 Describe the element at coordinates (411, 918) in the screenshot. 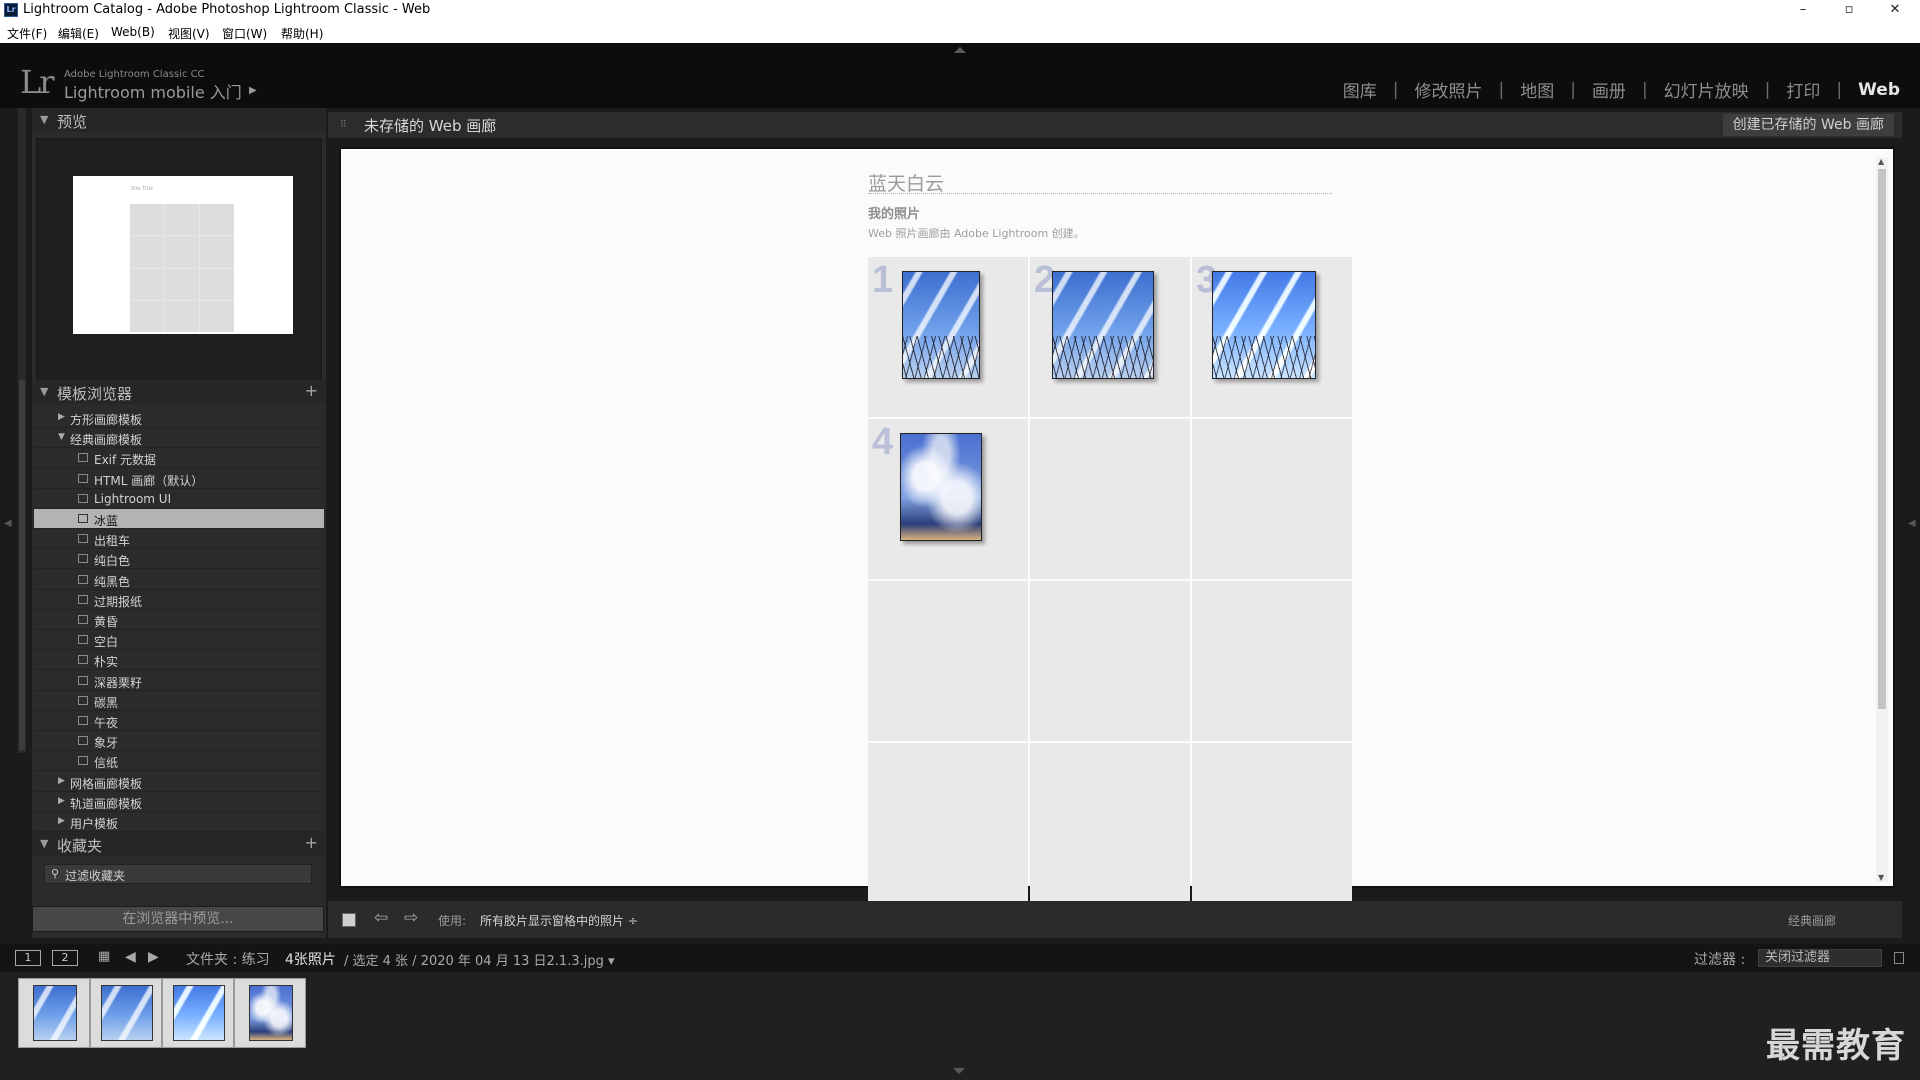

I see `next-arrow-icon: ⇨` at that location.